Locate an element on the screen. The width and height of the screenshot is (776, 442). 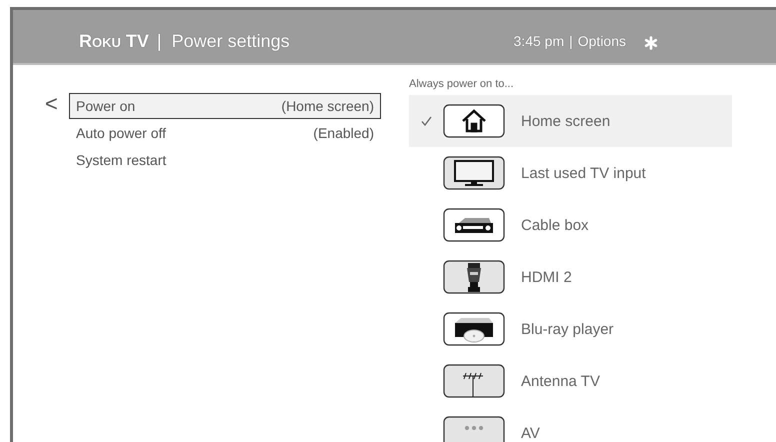
menu-item: Power on (Home screen) is located at coordinates (225, 106).